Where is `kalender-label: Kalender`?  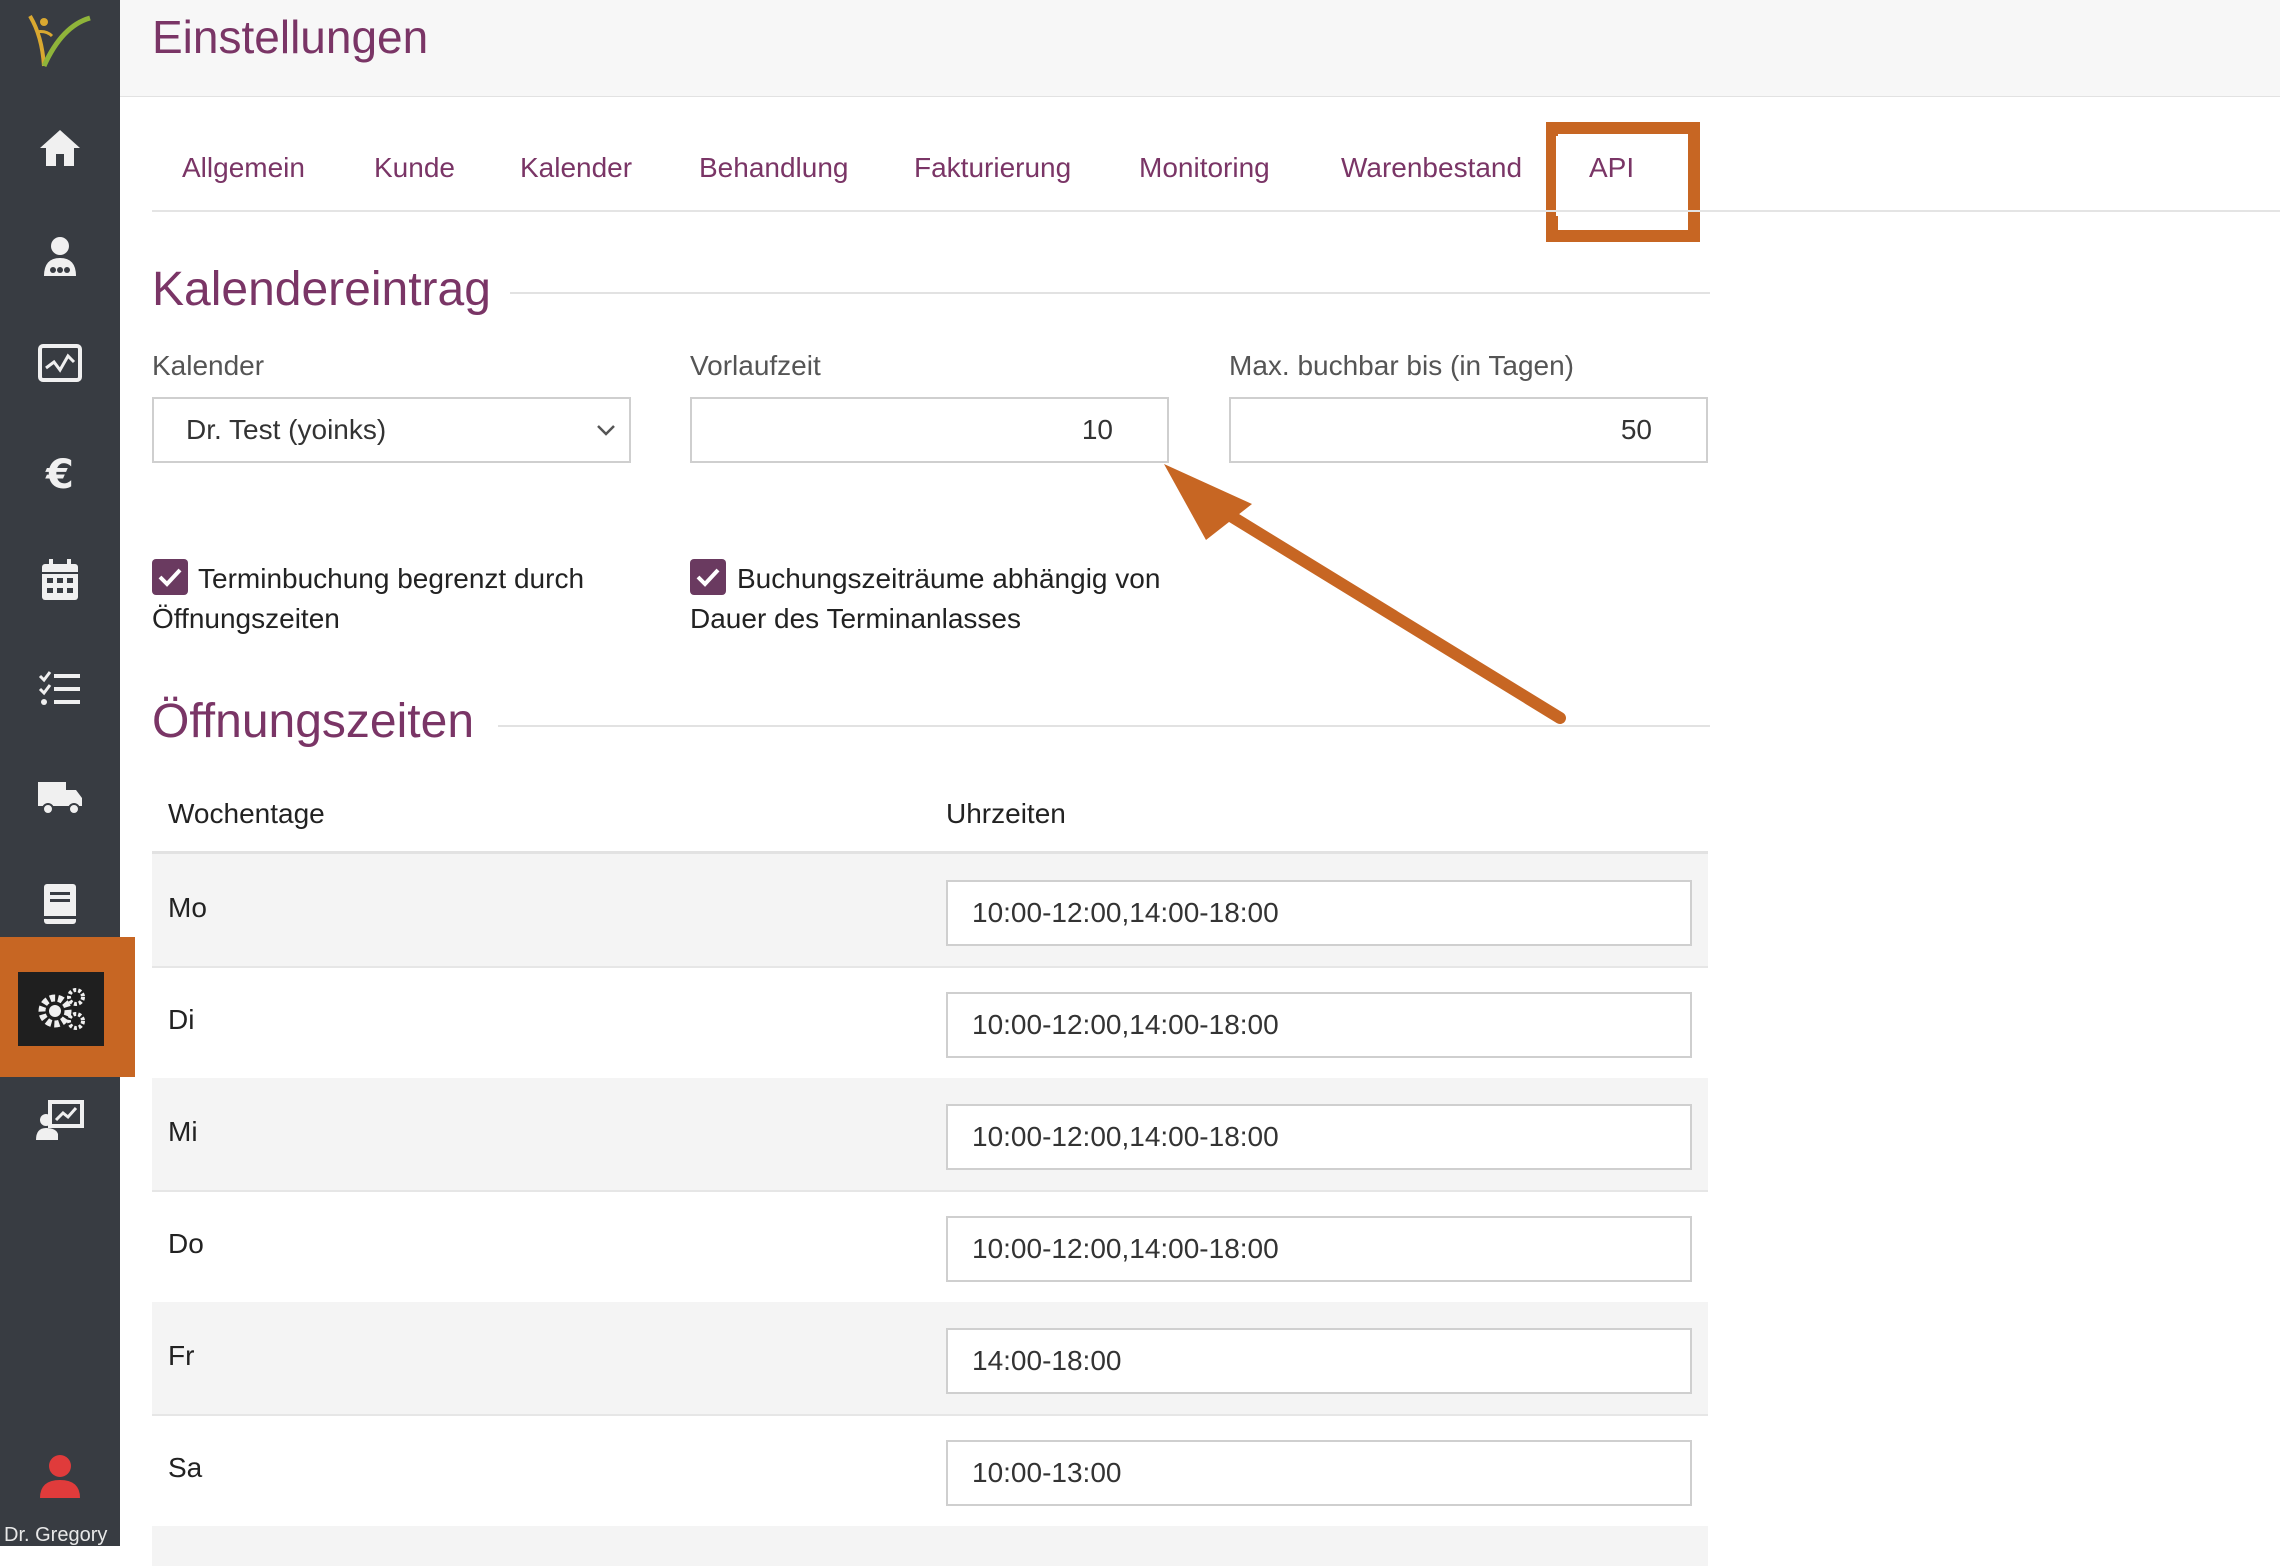 kalender-label: Kalender is located at coordinates (208, 365).